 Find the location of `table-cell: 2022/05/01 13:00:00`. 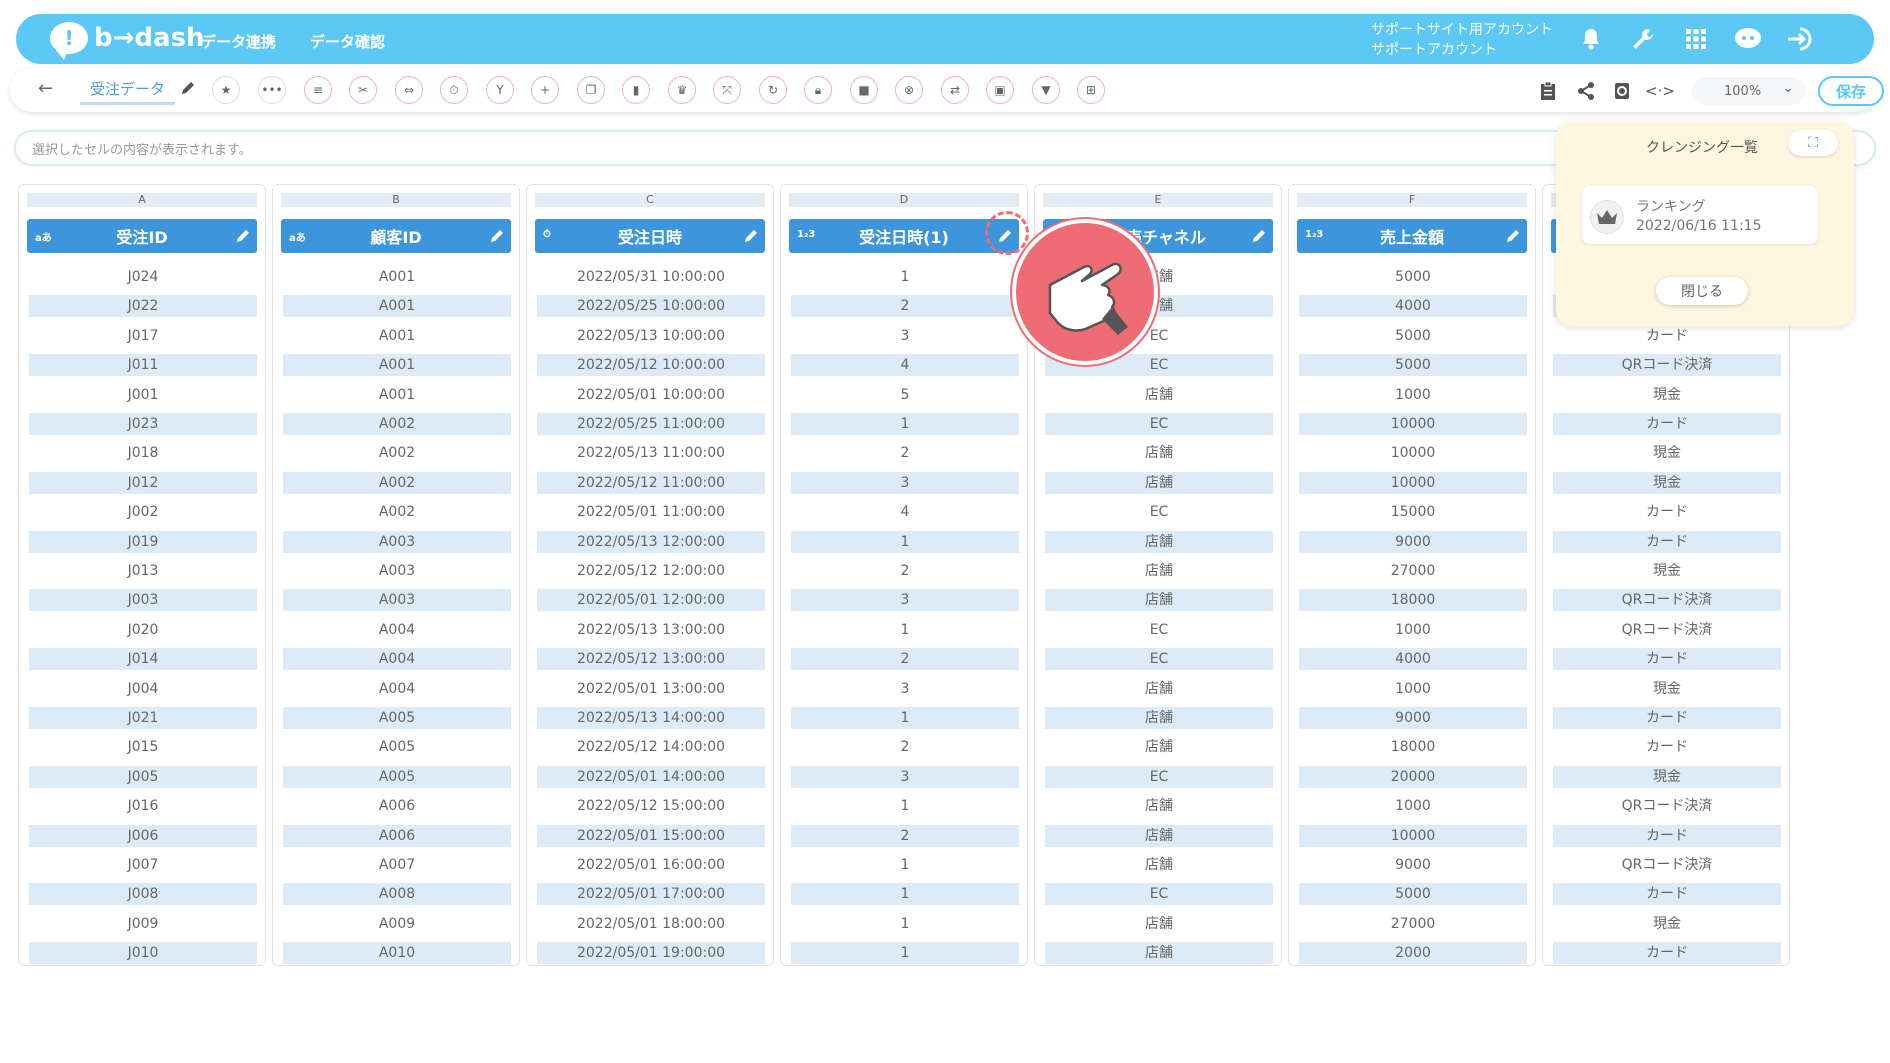

table-cell: 2022/05/01 13:00:00 is located at coordinates (651, 689).